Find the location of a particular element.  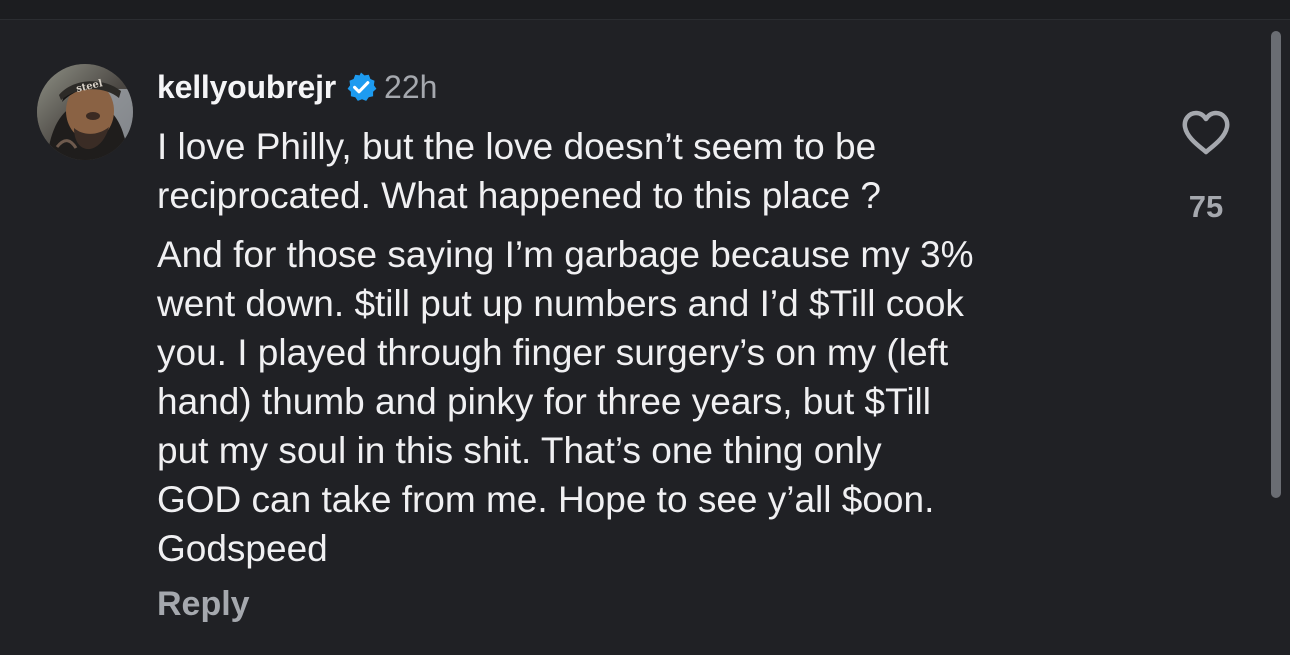

like-count: 75 is located at coordinates (1206, 206).